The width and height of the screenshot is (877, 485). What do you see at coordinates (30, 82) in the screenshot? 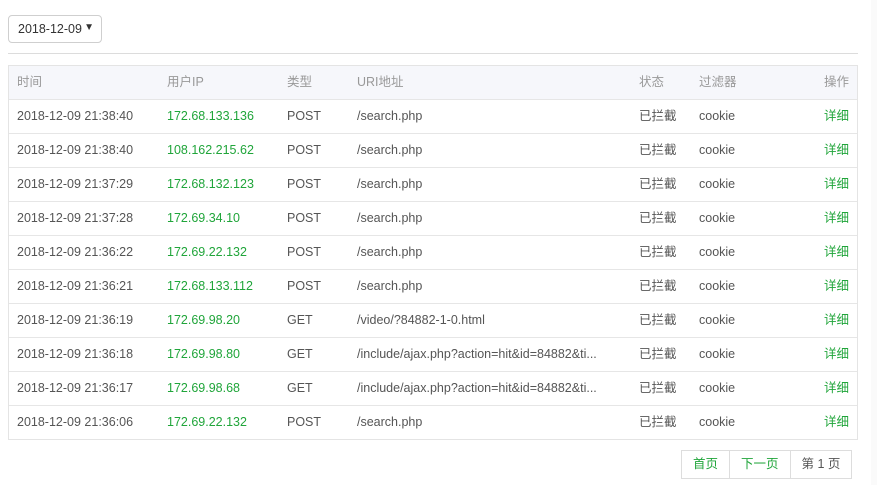
I see `header-time: 时间` at bounding box center [30, 82].